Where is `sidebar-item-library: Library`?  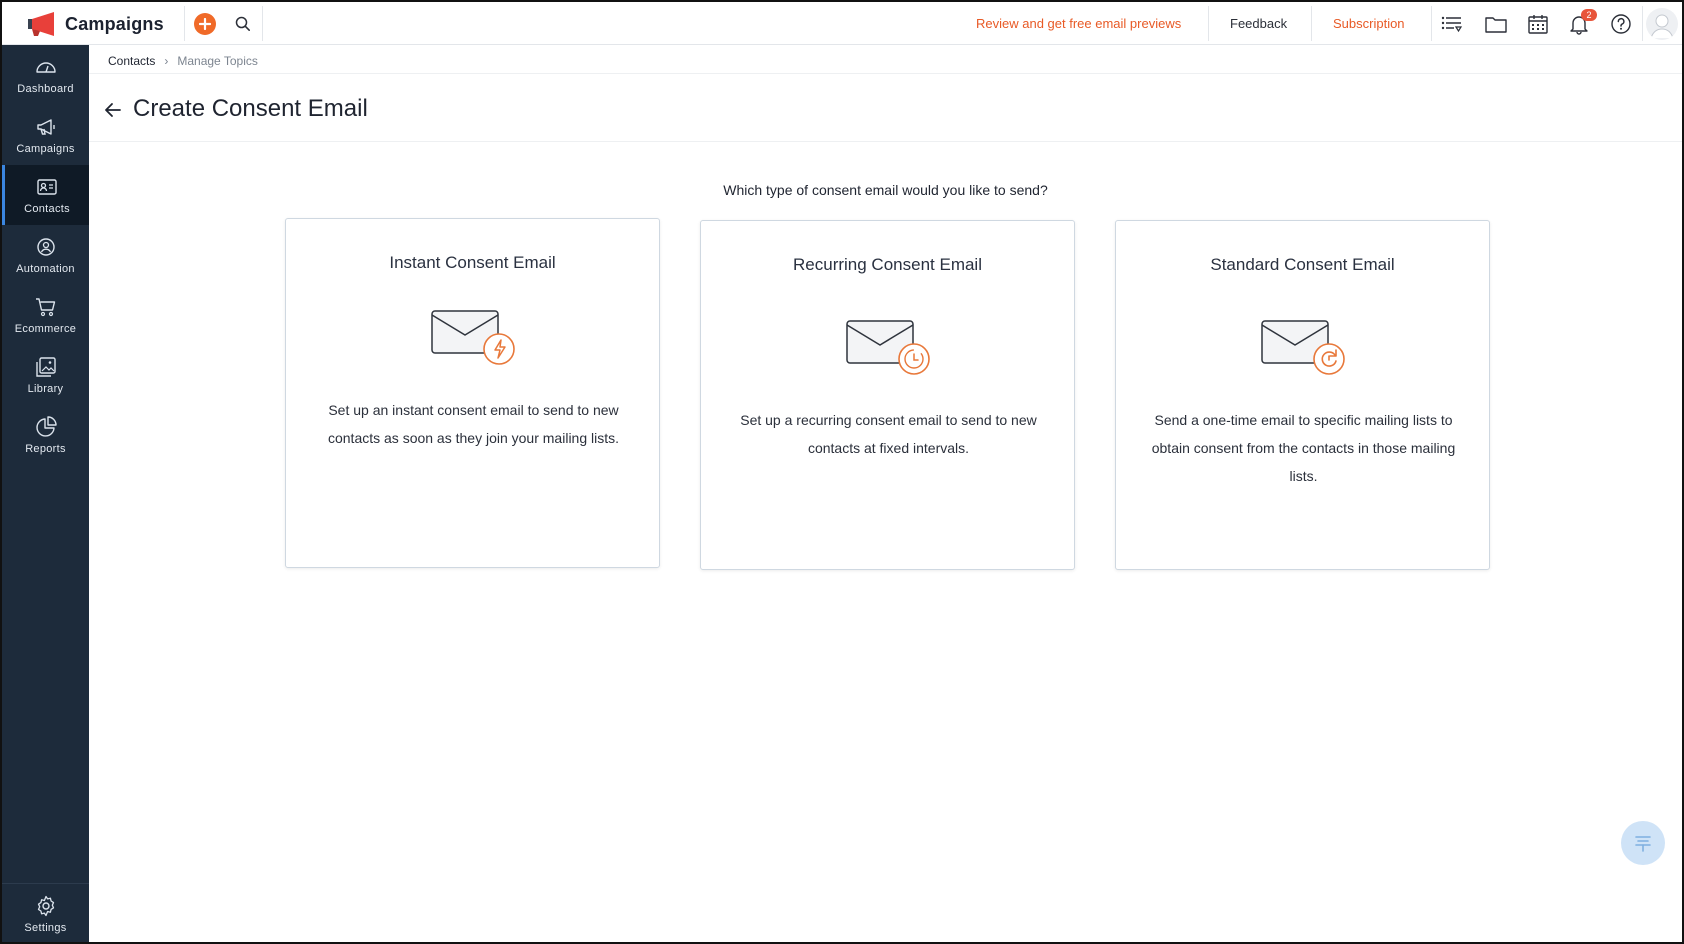 sidebar-item-library: Library is located at coordinates (45, 375).